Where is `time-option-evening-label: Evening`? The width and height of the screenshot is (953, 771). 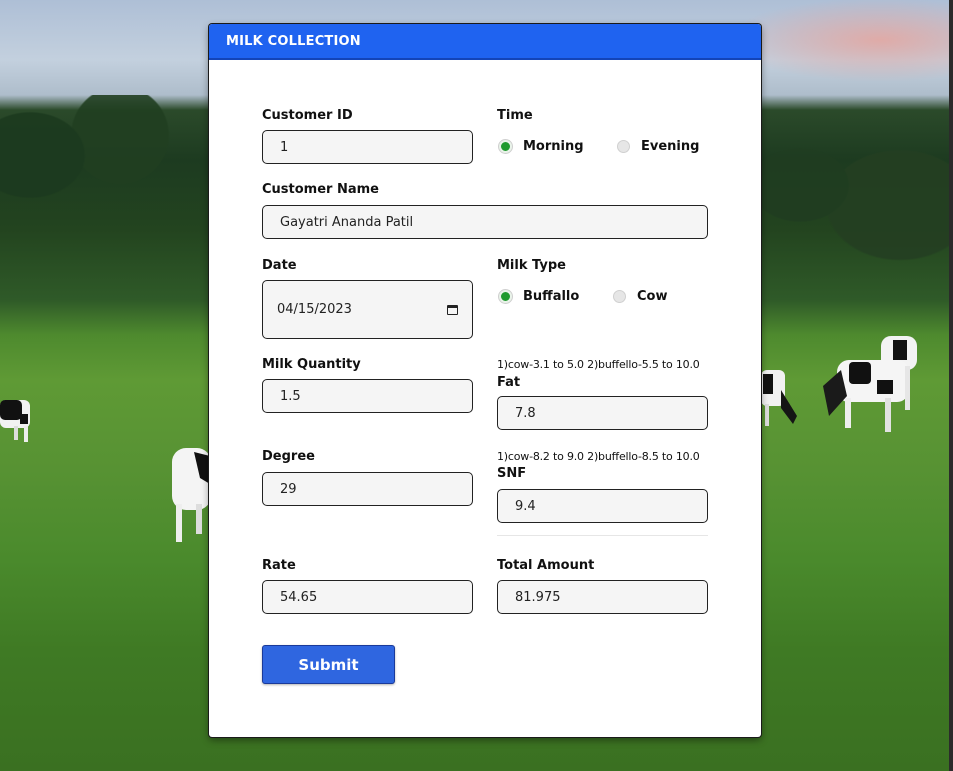
time-option-evening-label: Evening is located at coordinates (670, 146).